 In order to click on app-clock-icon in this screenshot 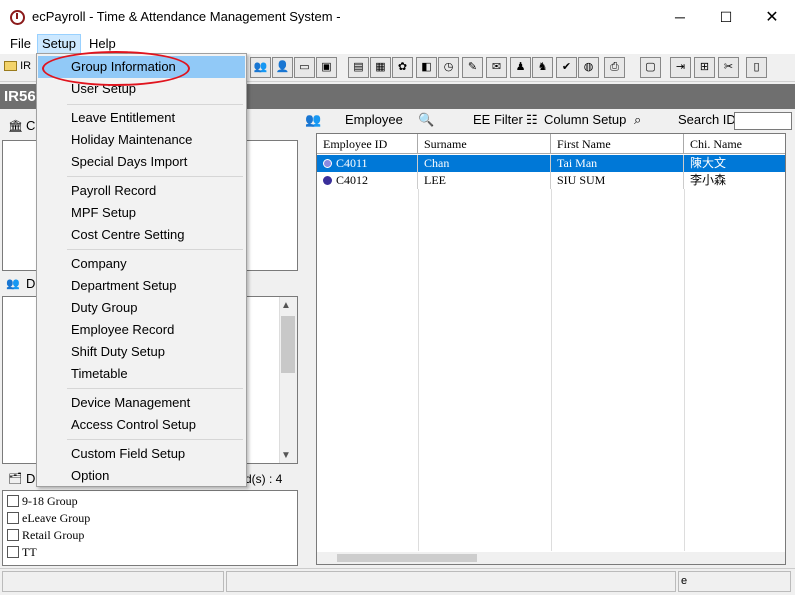, I will do `click(17, 17)`.